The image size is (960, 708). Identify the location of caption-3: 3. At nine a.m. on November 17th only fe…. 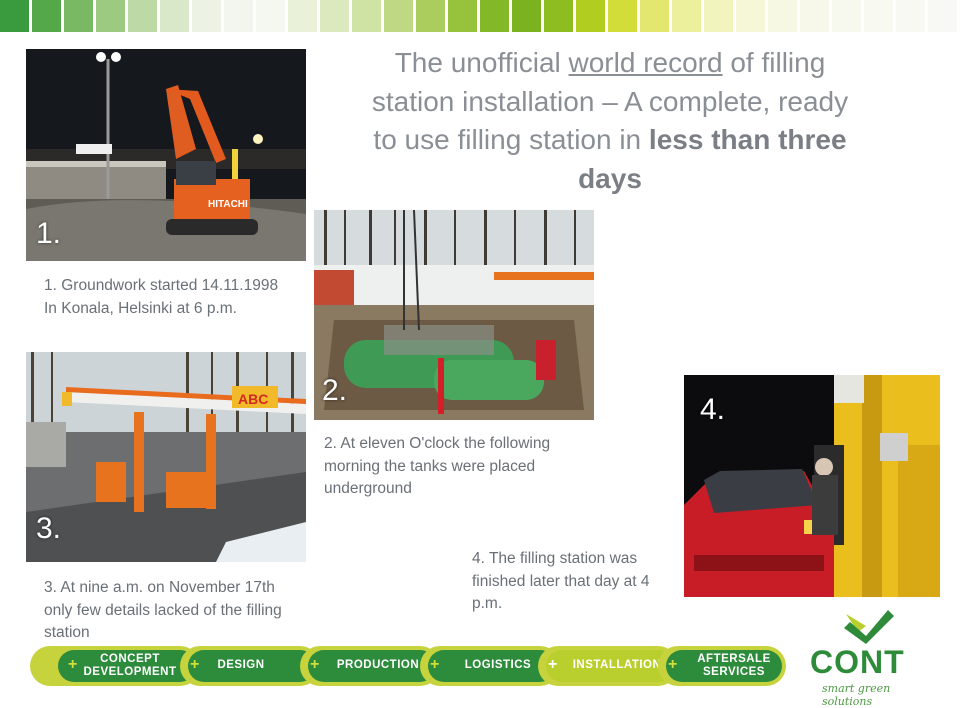
(163, 610).